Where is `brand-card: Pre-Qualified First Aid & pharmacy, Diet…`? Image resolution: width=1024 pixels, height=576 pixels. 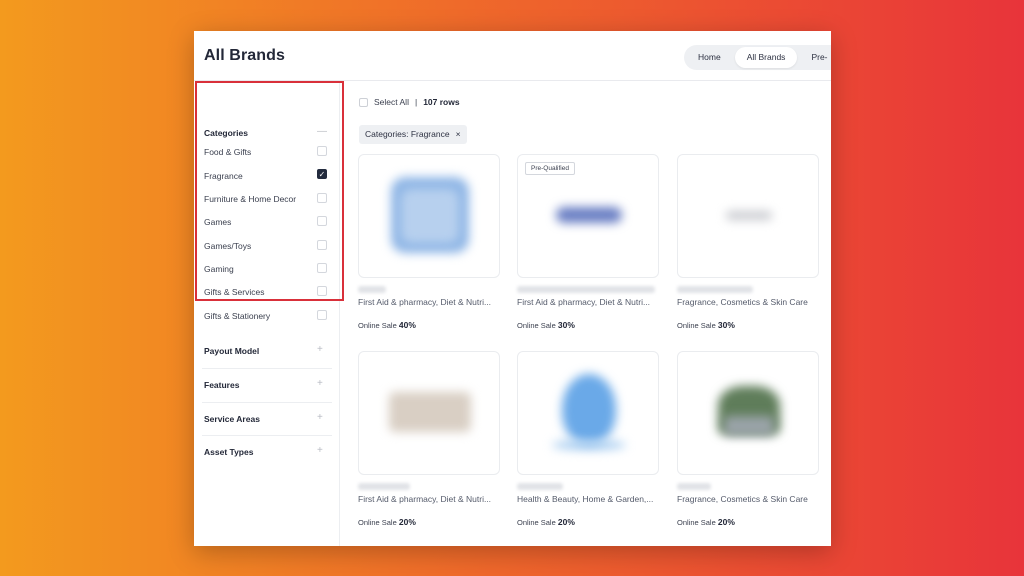 brand-card: Pre-Qualified First Aid & pharmacy, Diet… is located at coordinates (588, 242).